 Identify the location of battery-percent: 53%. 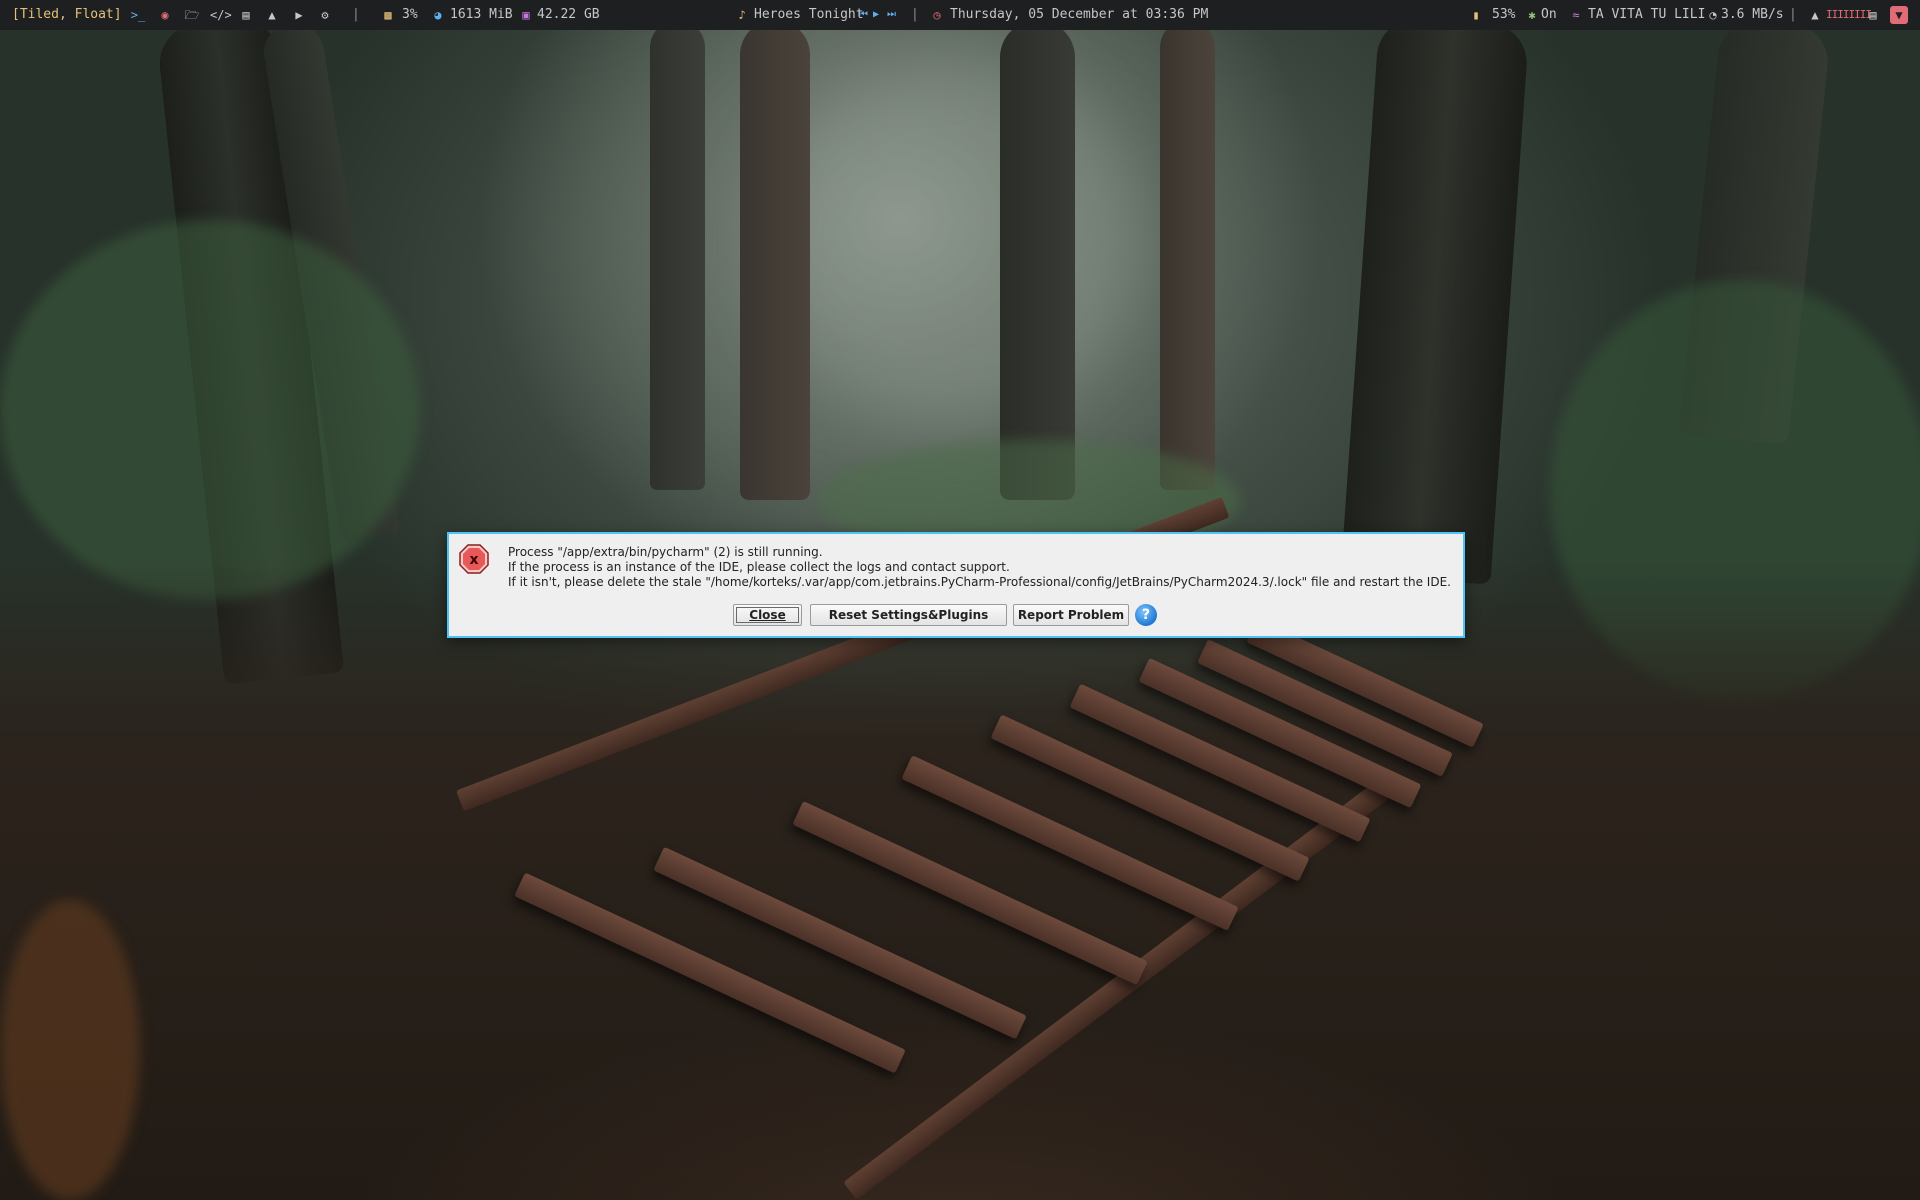
(1504, 14).